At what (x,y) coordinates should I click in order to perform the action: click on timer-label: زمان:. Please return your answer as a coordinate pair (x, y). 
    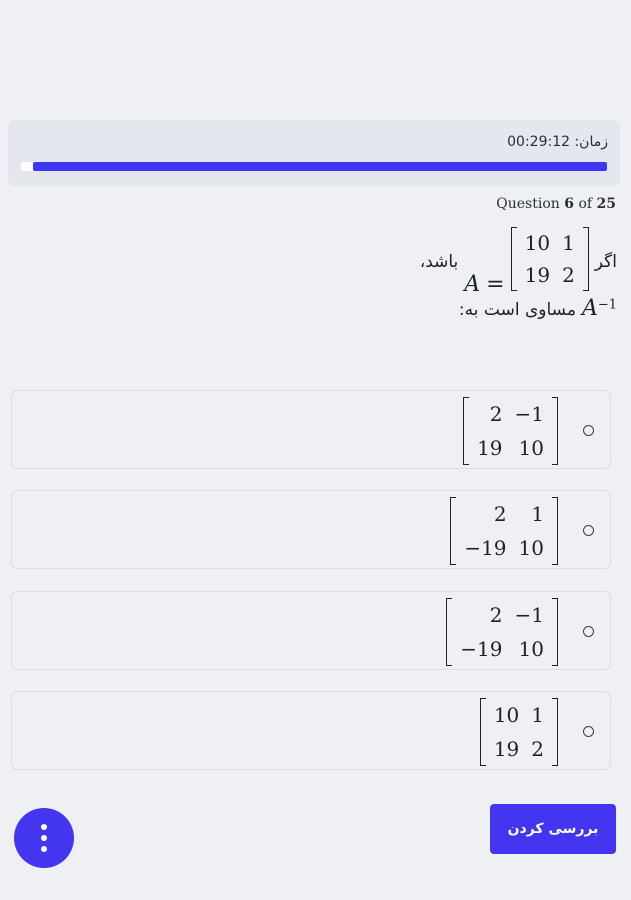
    Looking at the image, I should click on (591, 142).